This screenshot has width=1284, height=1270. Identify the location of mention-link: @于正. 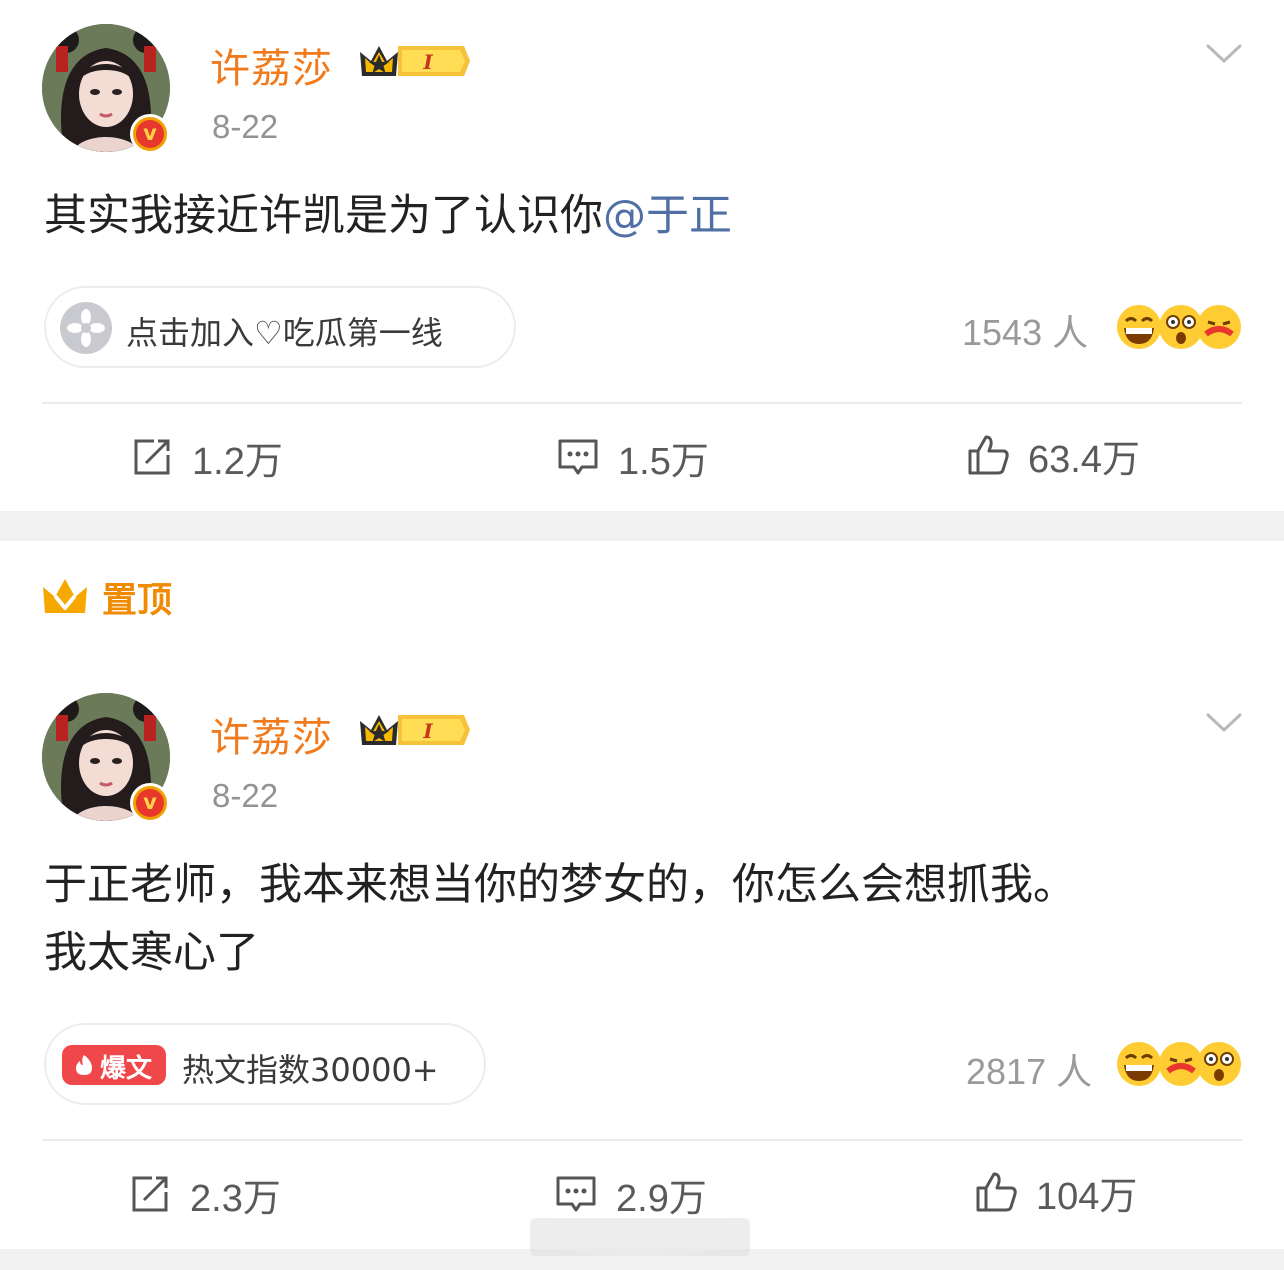
(667, 216).